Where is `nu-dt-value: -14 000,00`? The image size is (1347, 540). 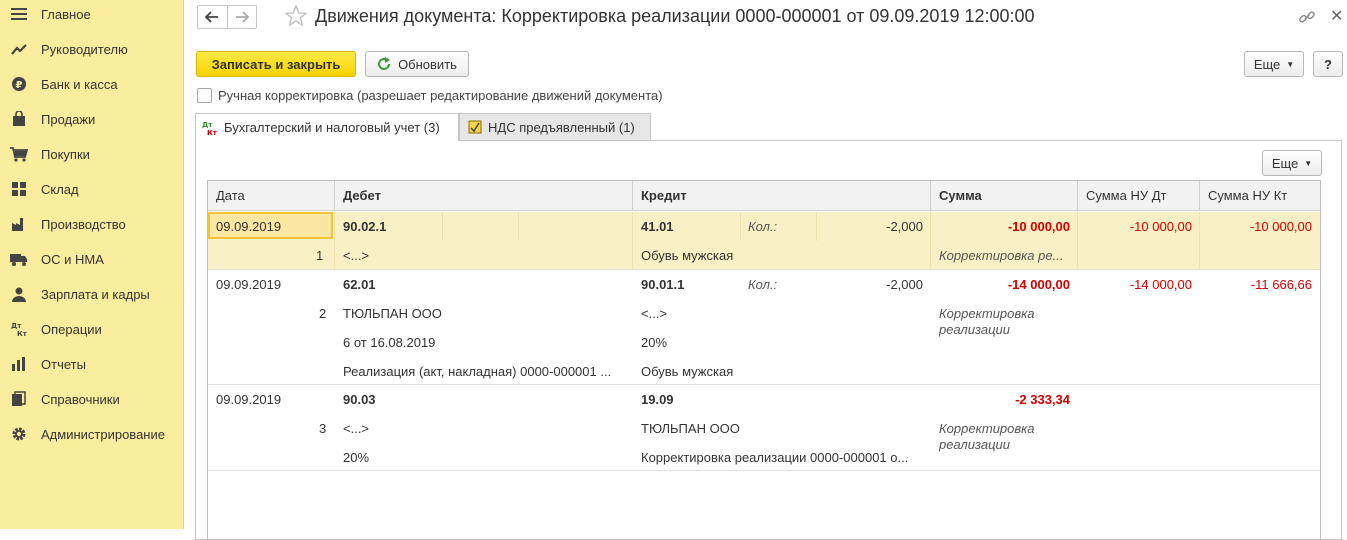 nu-dt-value: -14 000,00 is located at coordinates (1138, 284).